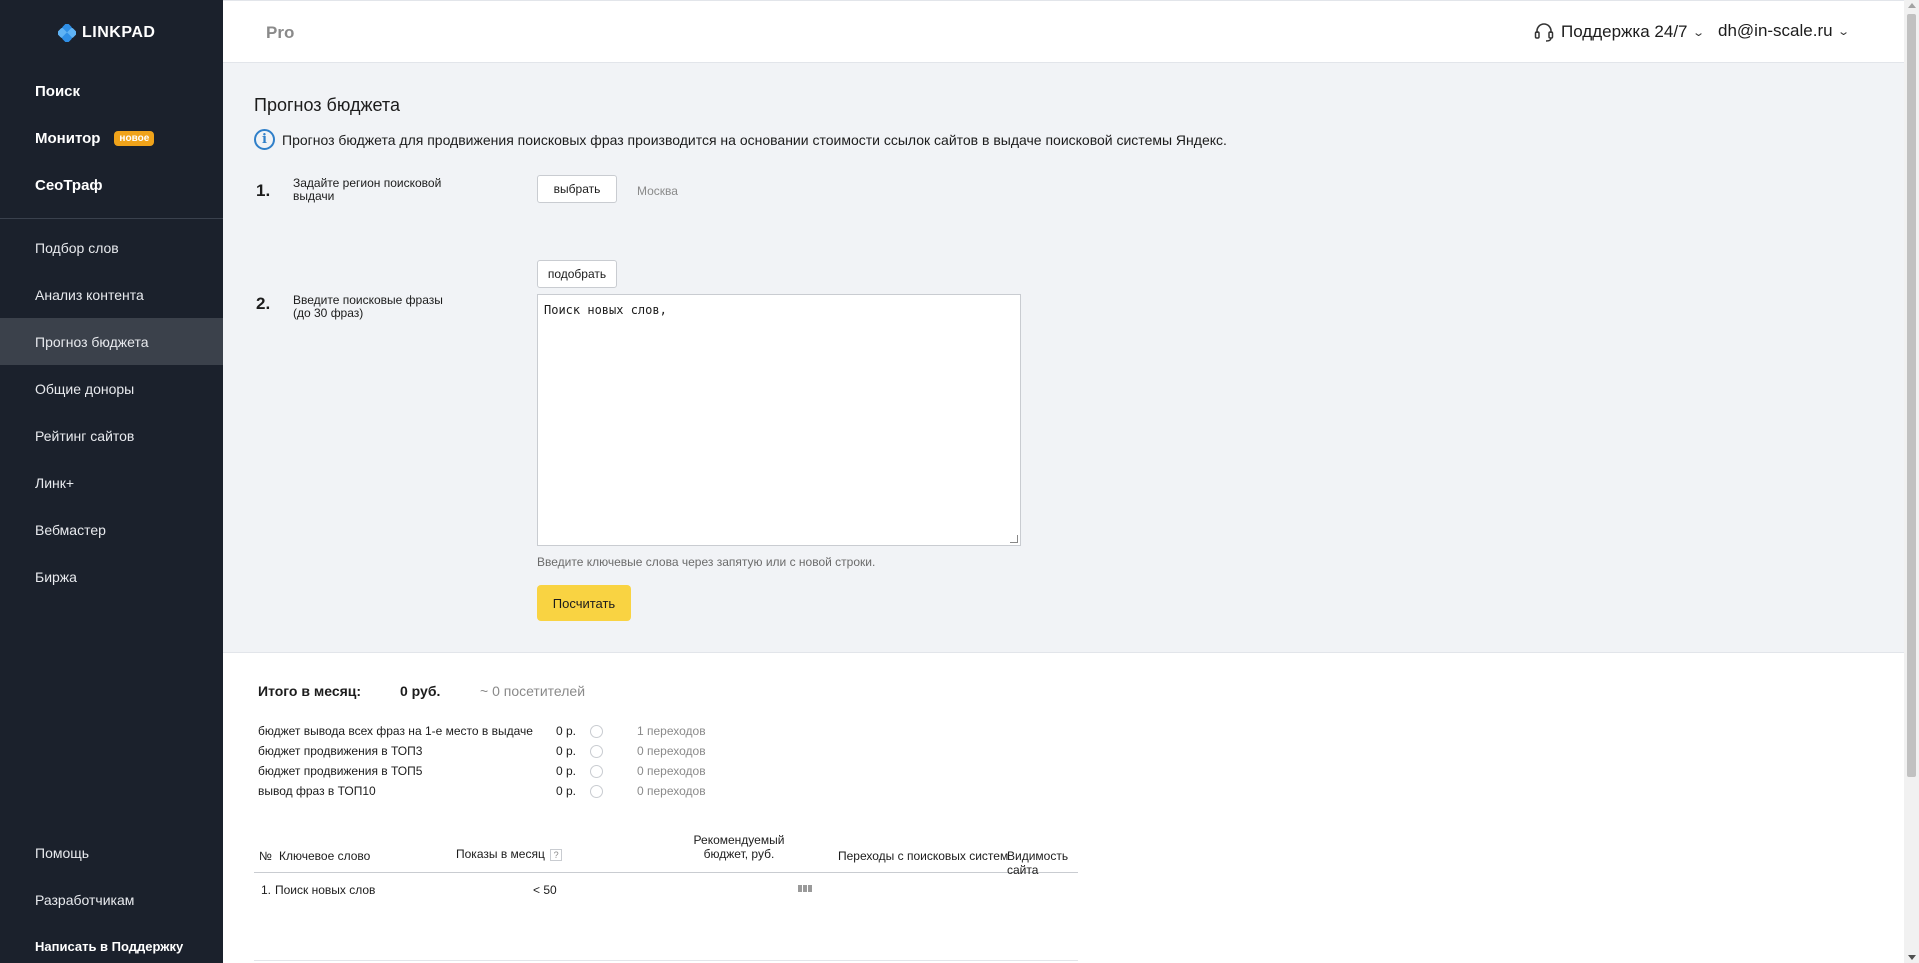 The width and height of the screenshot is (1919, 963). Describe the element at coordinates (584, 603) in the screenshot. I see `calculate-button: Посчитать` at that location.